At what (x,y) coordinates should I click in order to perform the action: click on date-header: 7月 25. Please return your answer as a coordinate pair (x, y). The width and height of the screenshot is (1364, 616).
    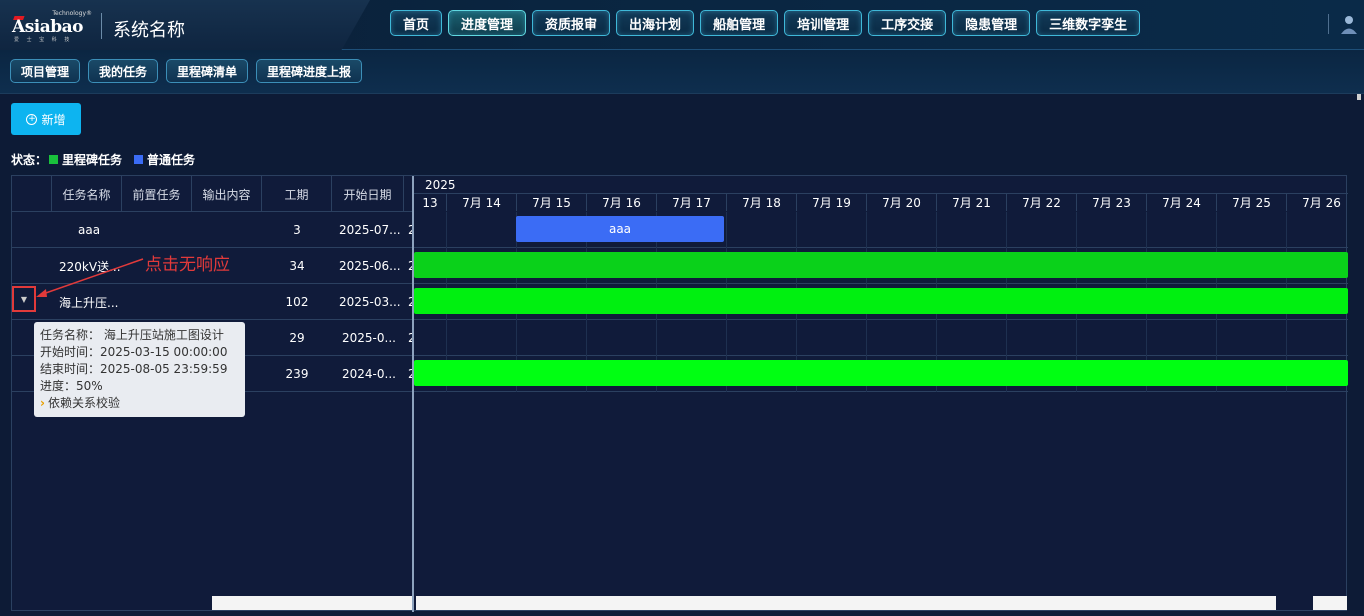
    Looking at the image, I should click on (1251, 202).